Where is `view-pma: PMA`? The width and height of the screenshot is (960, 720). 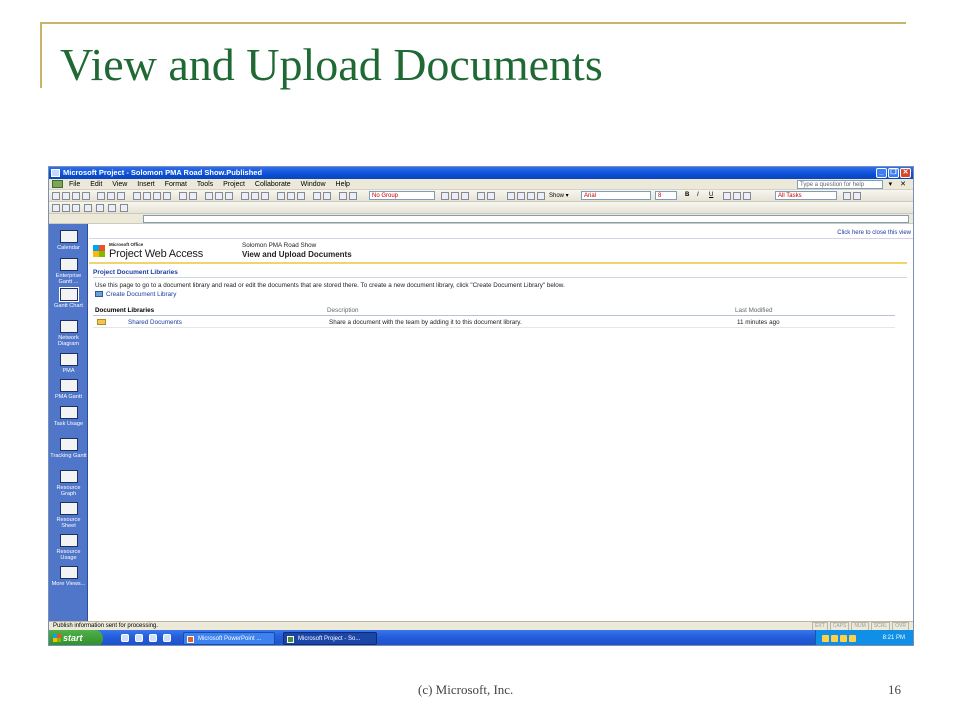
view-pma: PMA is located at coordinates (68, 363).